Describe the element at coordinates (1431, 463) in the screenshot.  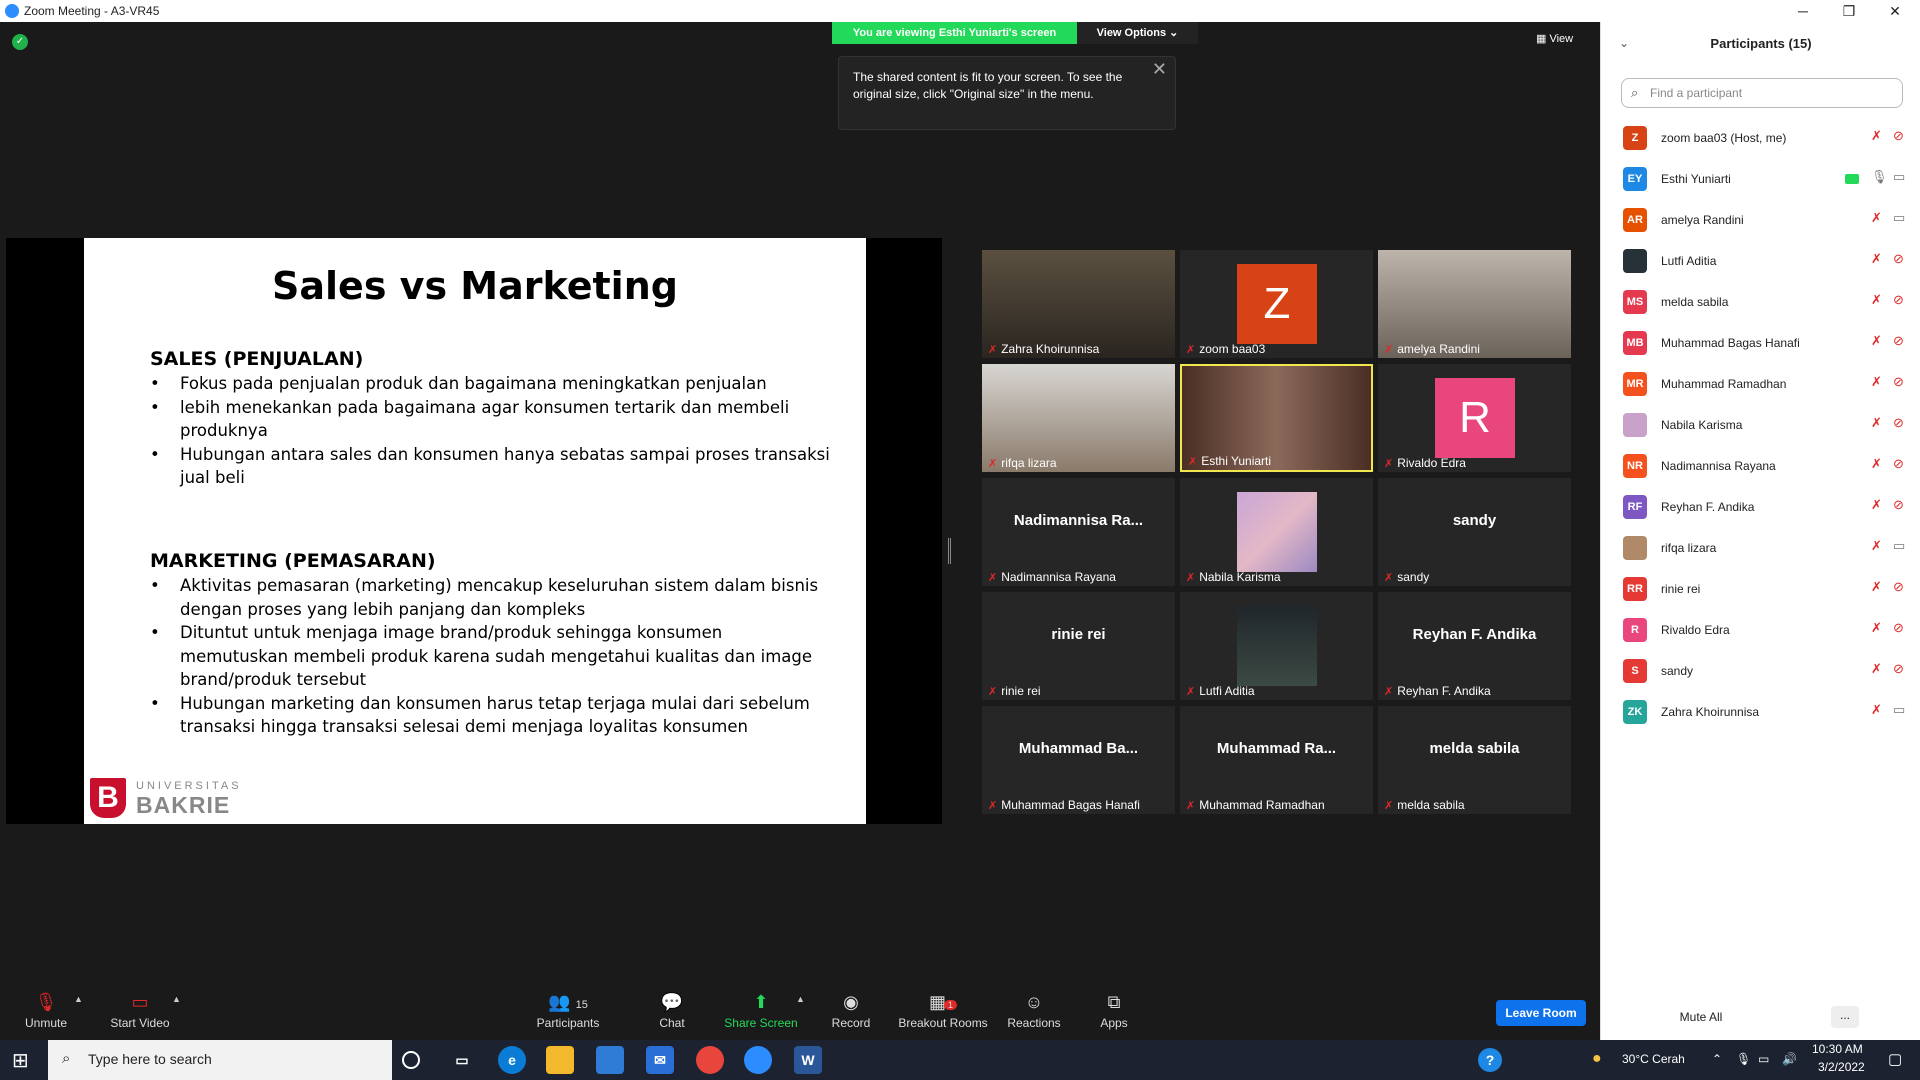
I see `tile-name: Rivaldo Edra` at that location.